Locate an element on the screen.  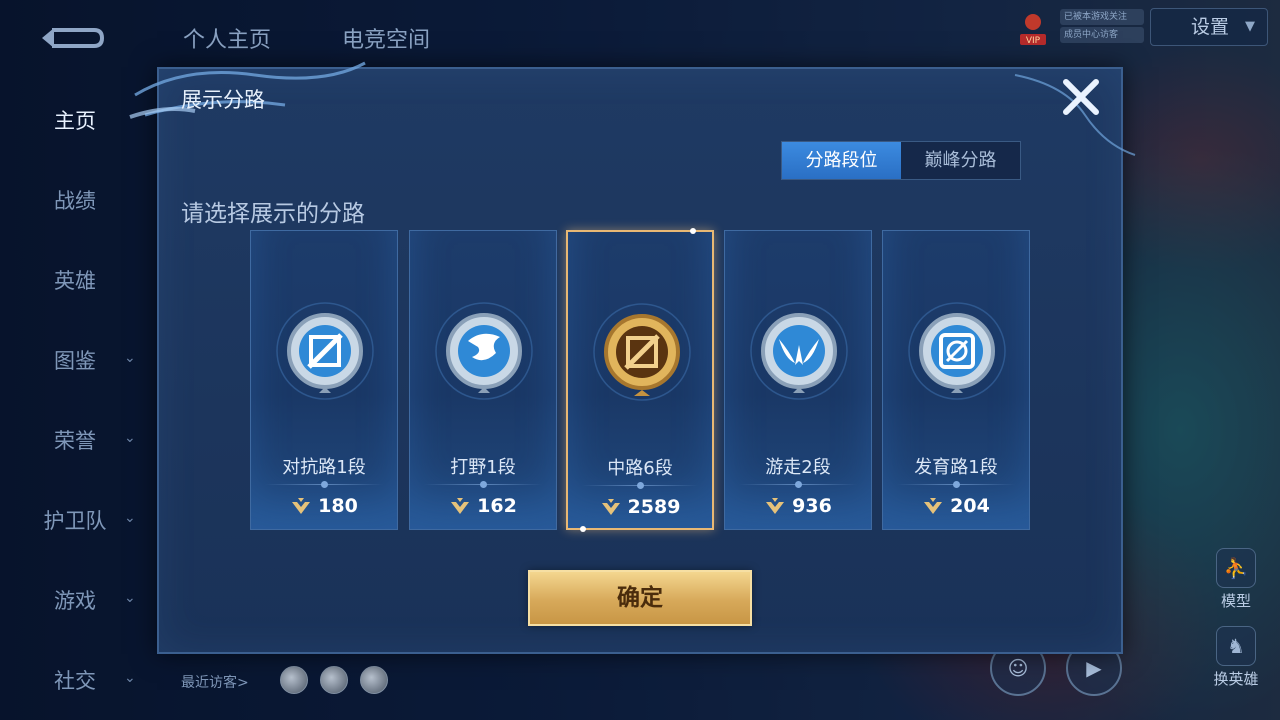
sidebar-item-home: 主页 is located at coordinates (75, 120).